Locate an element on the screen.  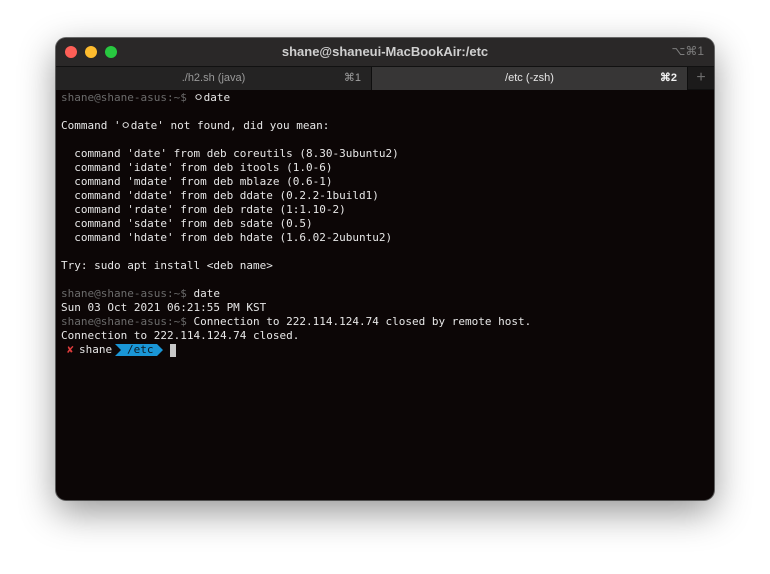
line-text: ㅇdate is located at coordinates (212, 97).